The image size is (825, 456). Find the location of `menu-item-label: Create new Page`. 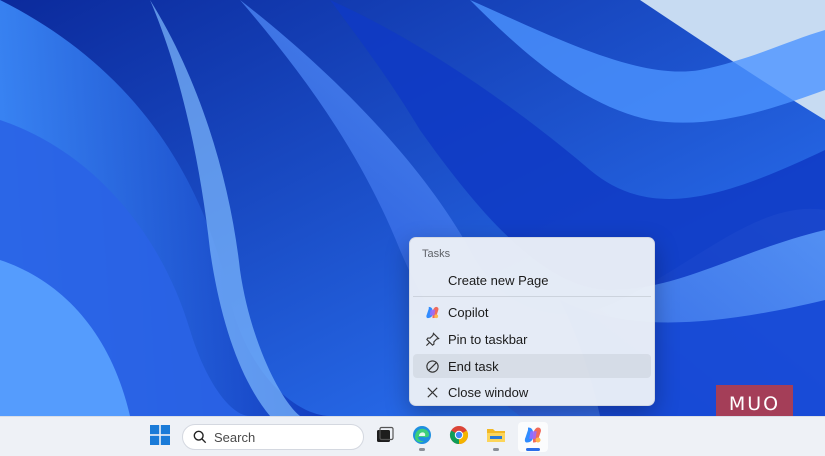

menu-item-label: Create new Page is located at coordinates (498, 280).